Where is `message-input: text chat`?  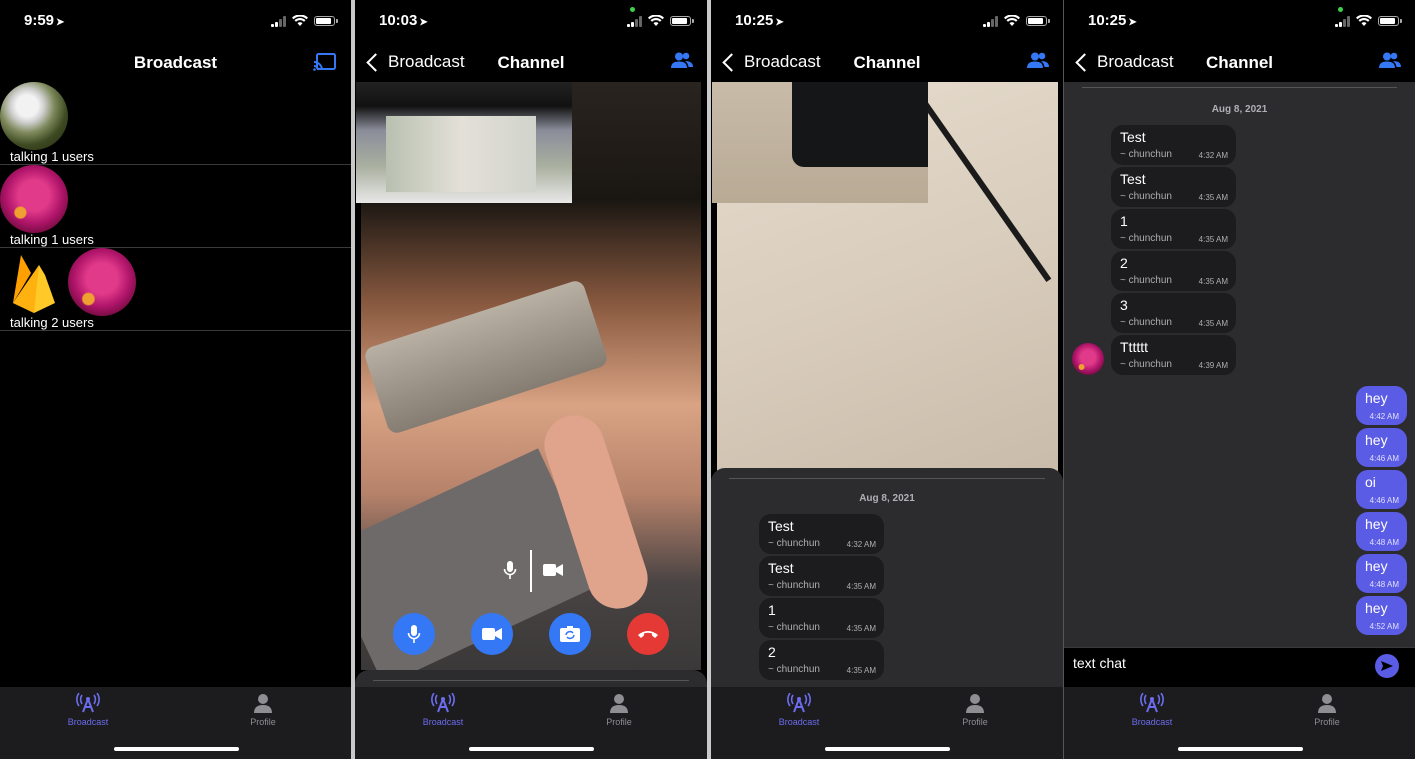 message-input: text chat is located at coordinates (1099, 663).